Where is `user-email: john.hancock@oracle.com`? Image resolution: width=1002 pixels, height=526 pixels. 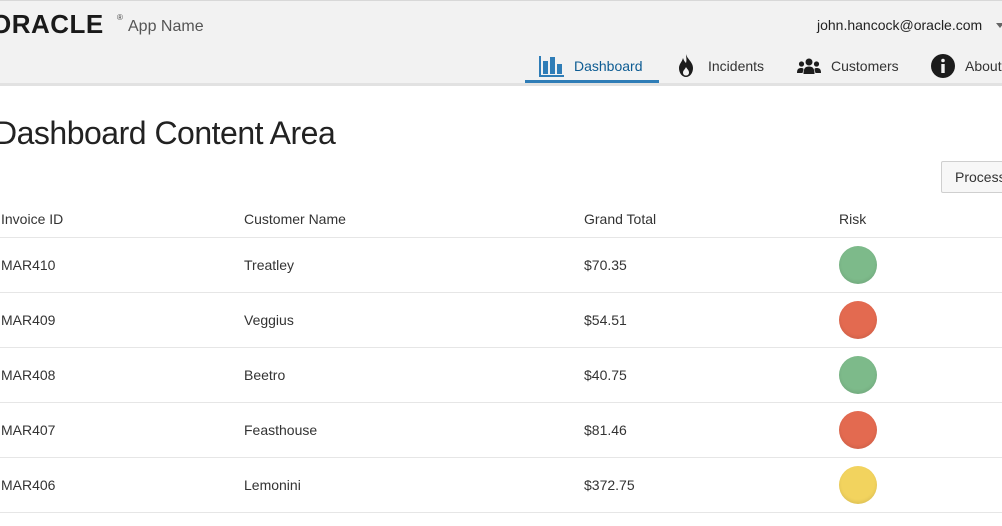 user-email: john.hancock@oracle.com is located at coordinates (900, 25).